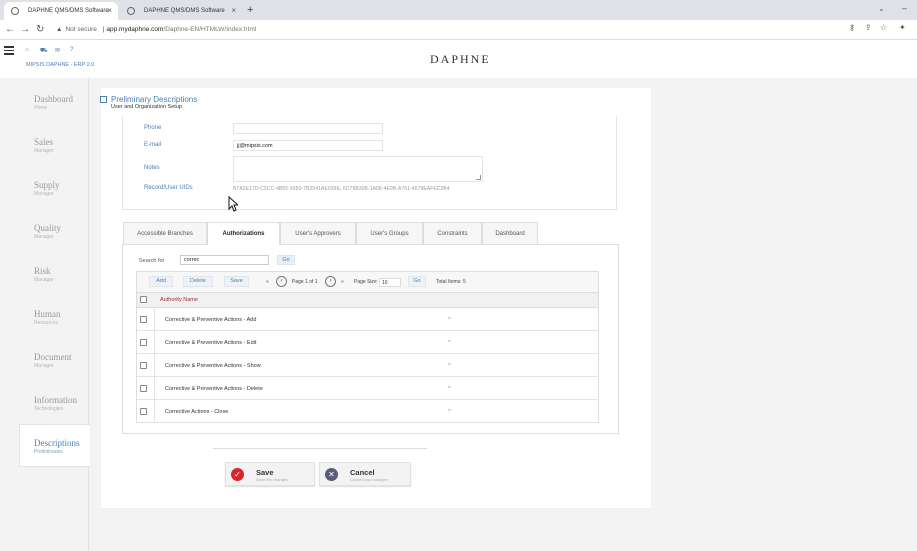 Image resolution: width=917 pixels, height=551 pixels. What do you see at coordinates (267, 282) in the screenshot?
I see `first-page-button: «` at bounding box center [267, 282].